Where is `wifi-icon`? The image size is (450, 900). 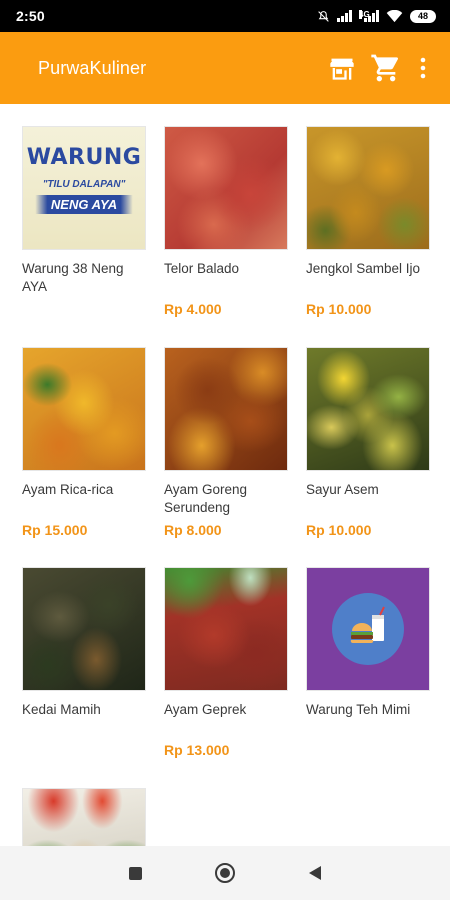 wifi-icon is located at coordinates (394, 15).